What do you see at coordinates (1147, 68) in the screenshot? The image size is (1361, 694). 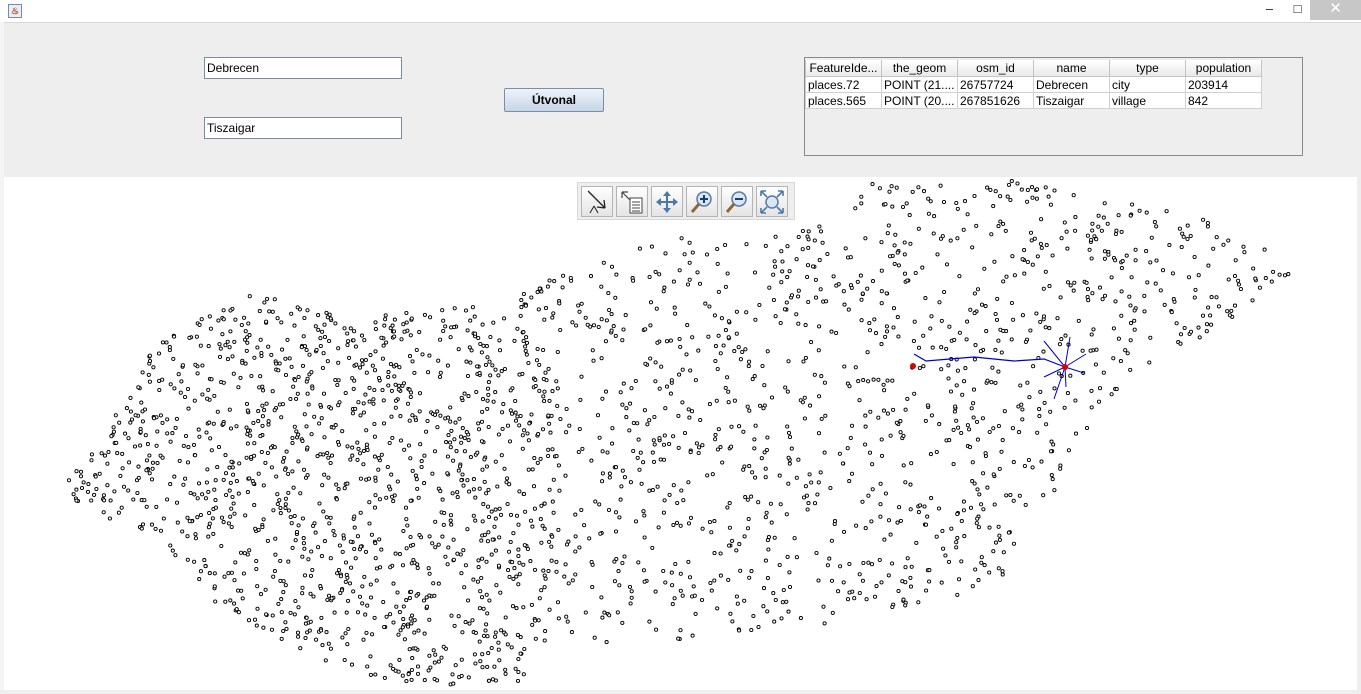 I see `column-header-type: type` at bounding box center [1147, 68].